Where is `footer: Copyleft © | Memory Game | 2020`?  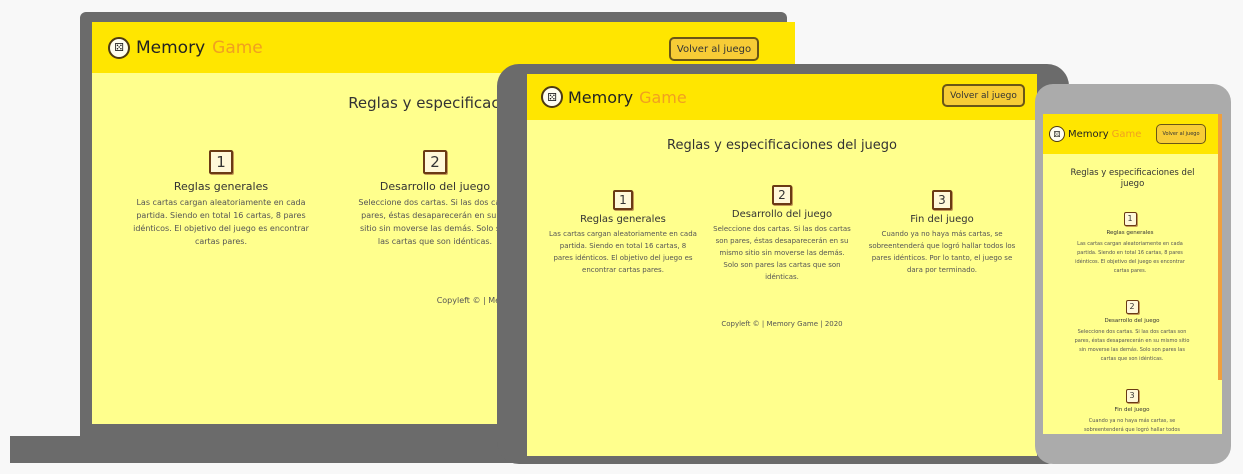 footer: Copyleft © | Memory Game | 2020 is located at coordinates (782, 324).